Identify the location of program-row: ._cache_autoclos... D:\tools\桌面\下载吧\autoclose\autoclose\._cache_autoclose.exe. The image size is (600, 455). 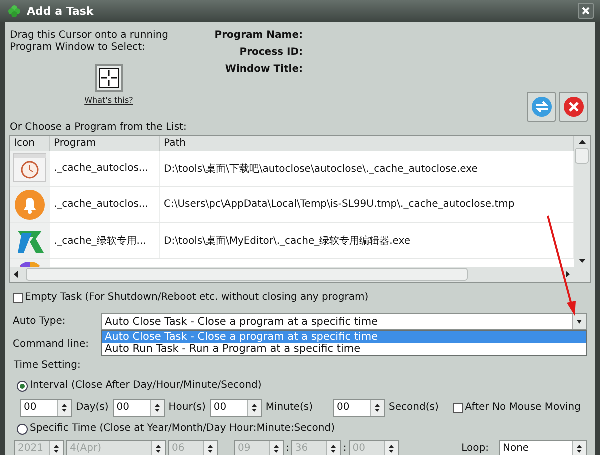
(292, 169).